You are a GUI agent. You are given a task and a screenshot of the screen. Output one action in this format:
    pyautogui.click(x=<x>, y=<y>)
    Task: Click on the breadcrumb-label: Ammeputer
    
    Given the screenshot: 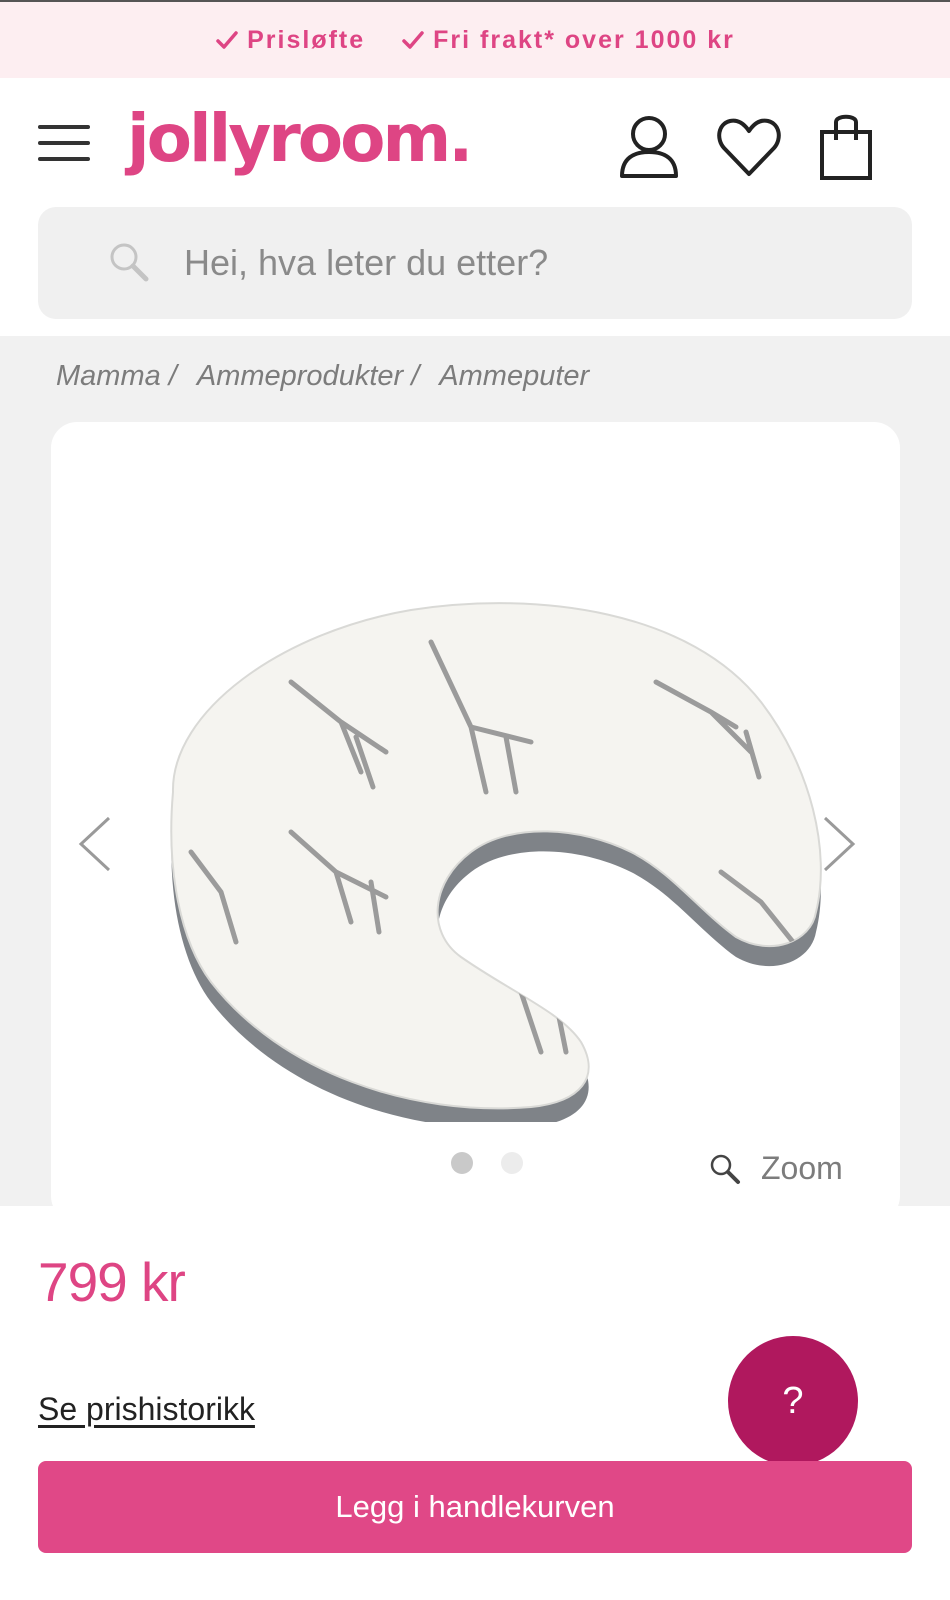 What is the action you would take?
    pyautogui.click(x=514, y=376)
    